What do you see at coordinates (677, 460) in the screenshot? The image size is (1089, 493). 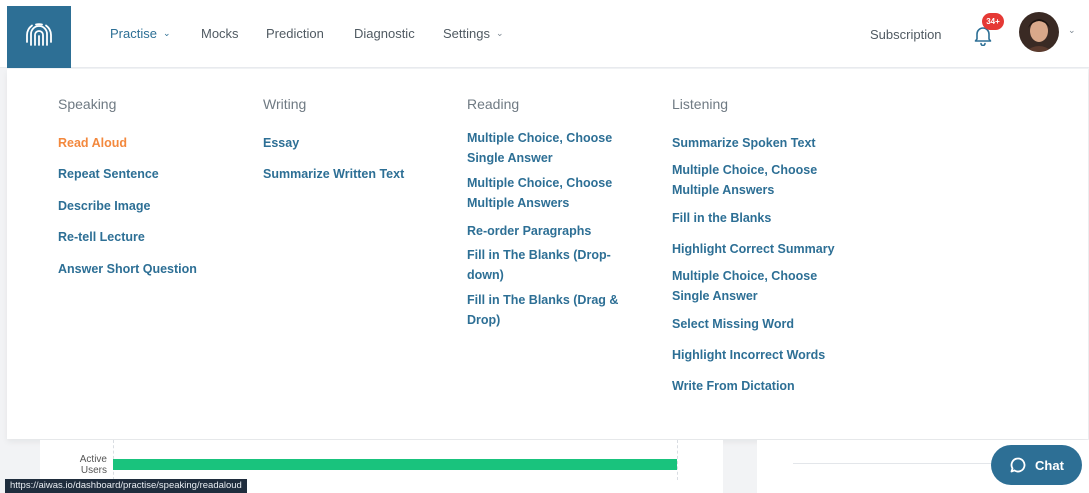 I see `chart-gridline` at bounding box center [677, 460].